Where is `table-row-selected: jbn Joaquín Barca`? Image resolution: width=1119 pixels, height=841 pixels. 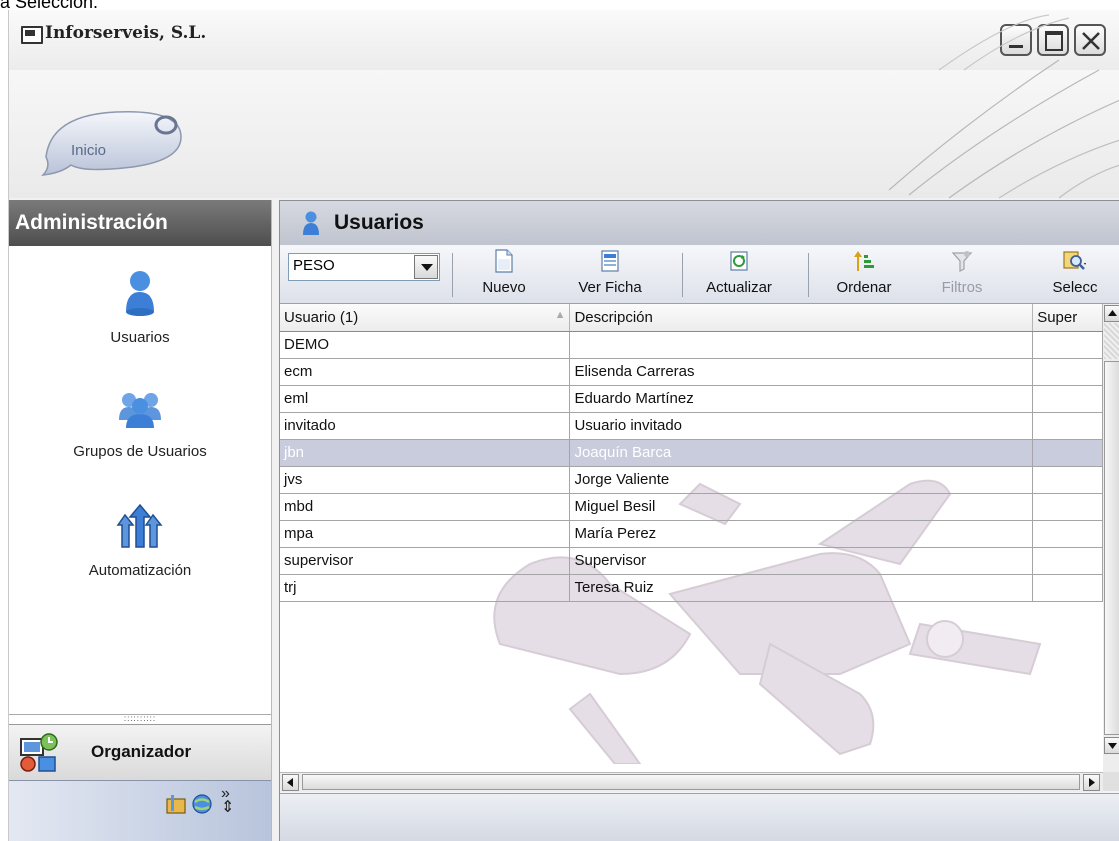 table-row-selected: jbn Joaquín Barca is located at coordinates (691, 453).